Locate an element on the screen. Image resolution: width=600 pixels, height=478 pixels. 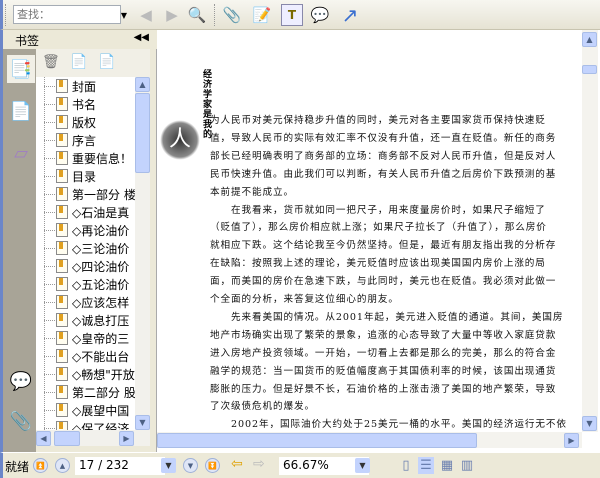
bookmark-item: 重要信息！ is located at coordinates (85, 158).